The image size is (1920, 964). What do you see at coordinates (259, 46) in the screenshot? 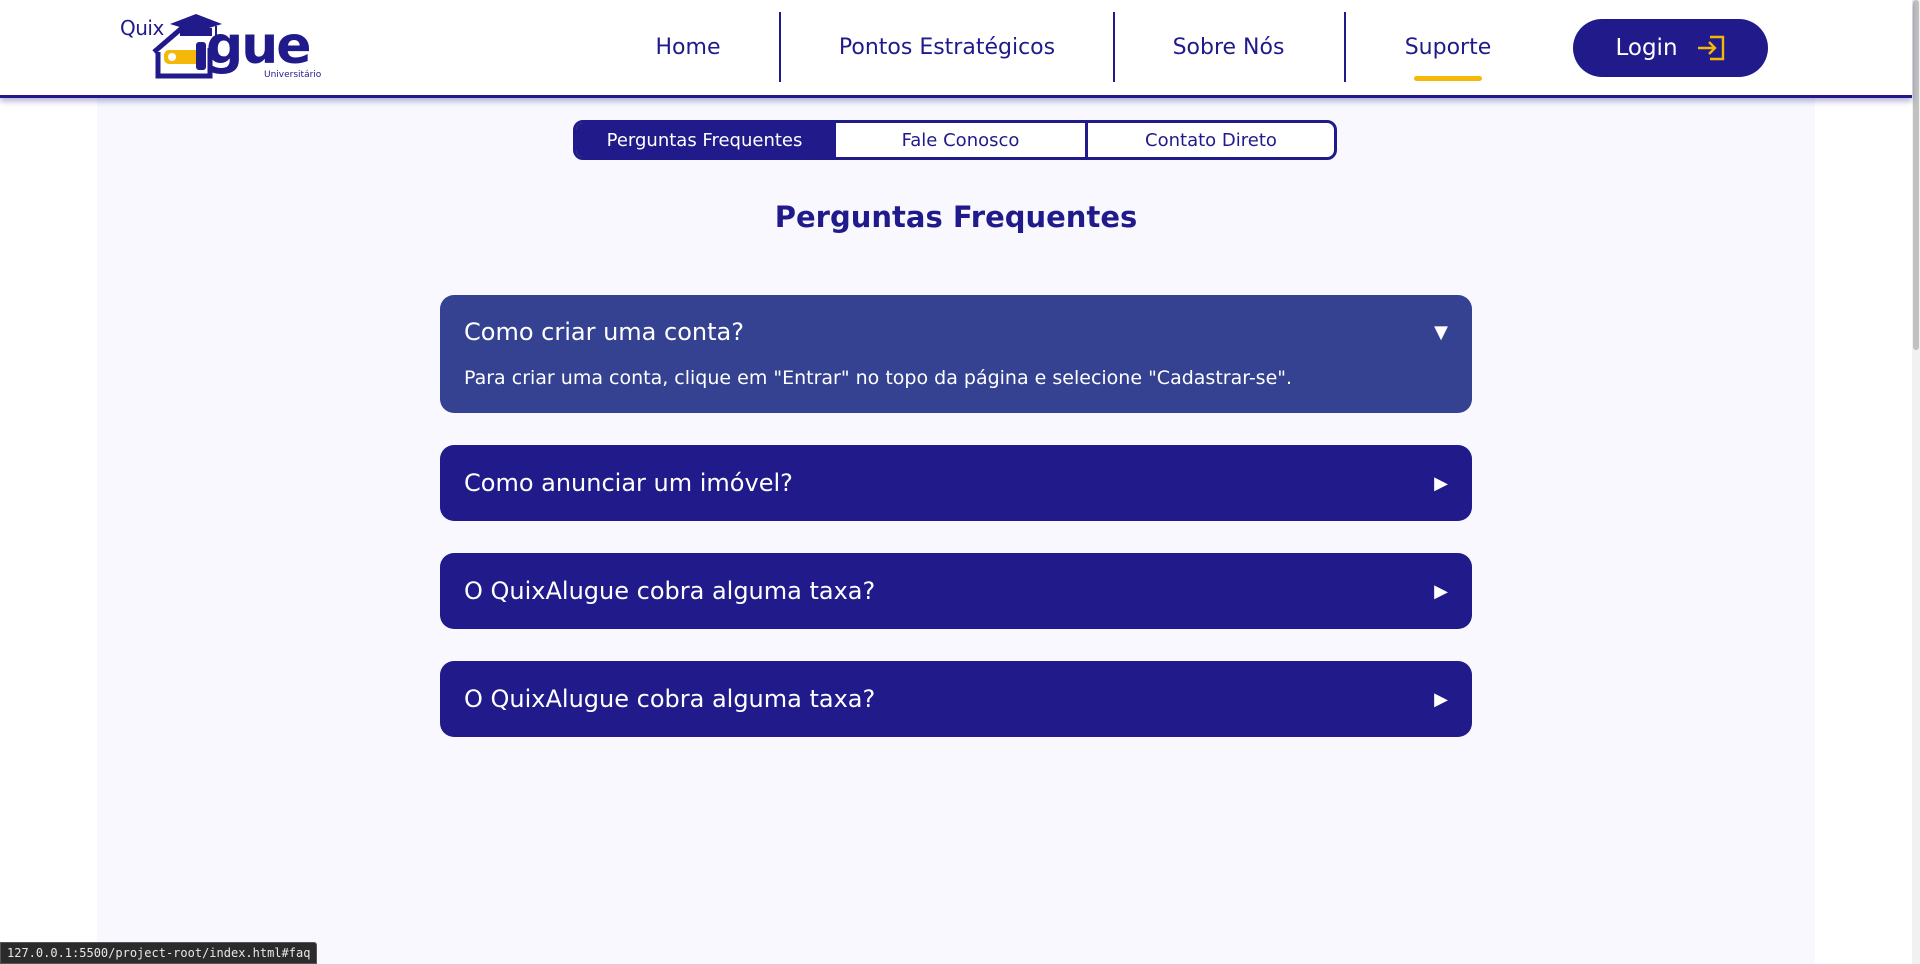
I see `logo-wordmark: gue` at bounding box center [259, 46].